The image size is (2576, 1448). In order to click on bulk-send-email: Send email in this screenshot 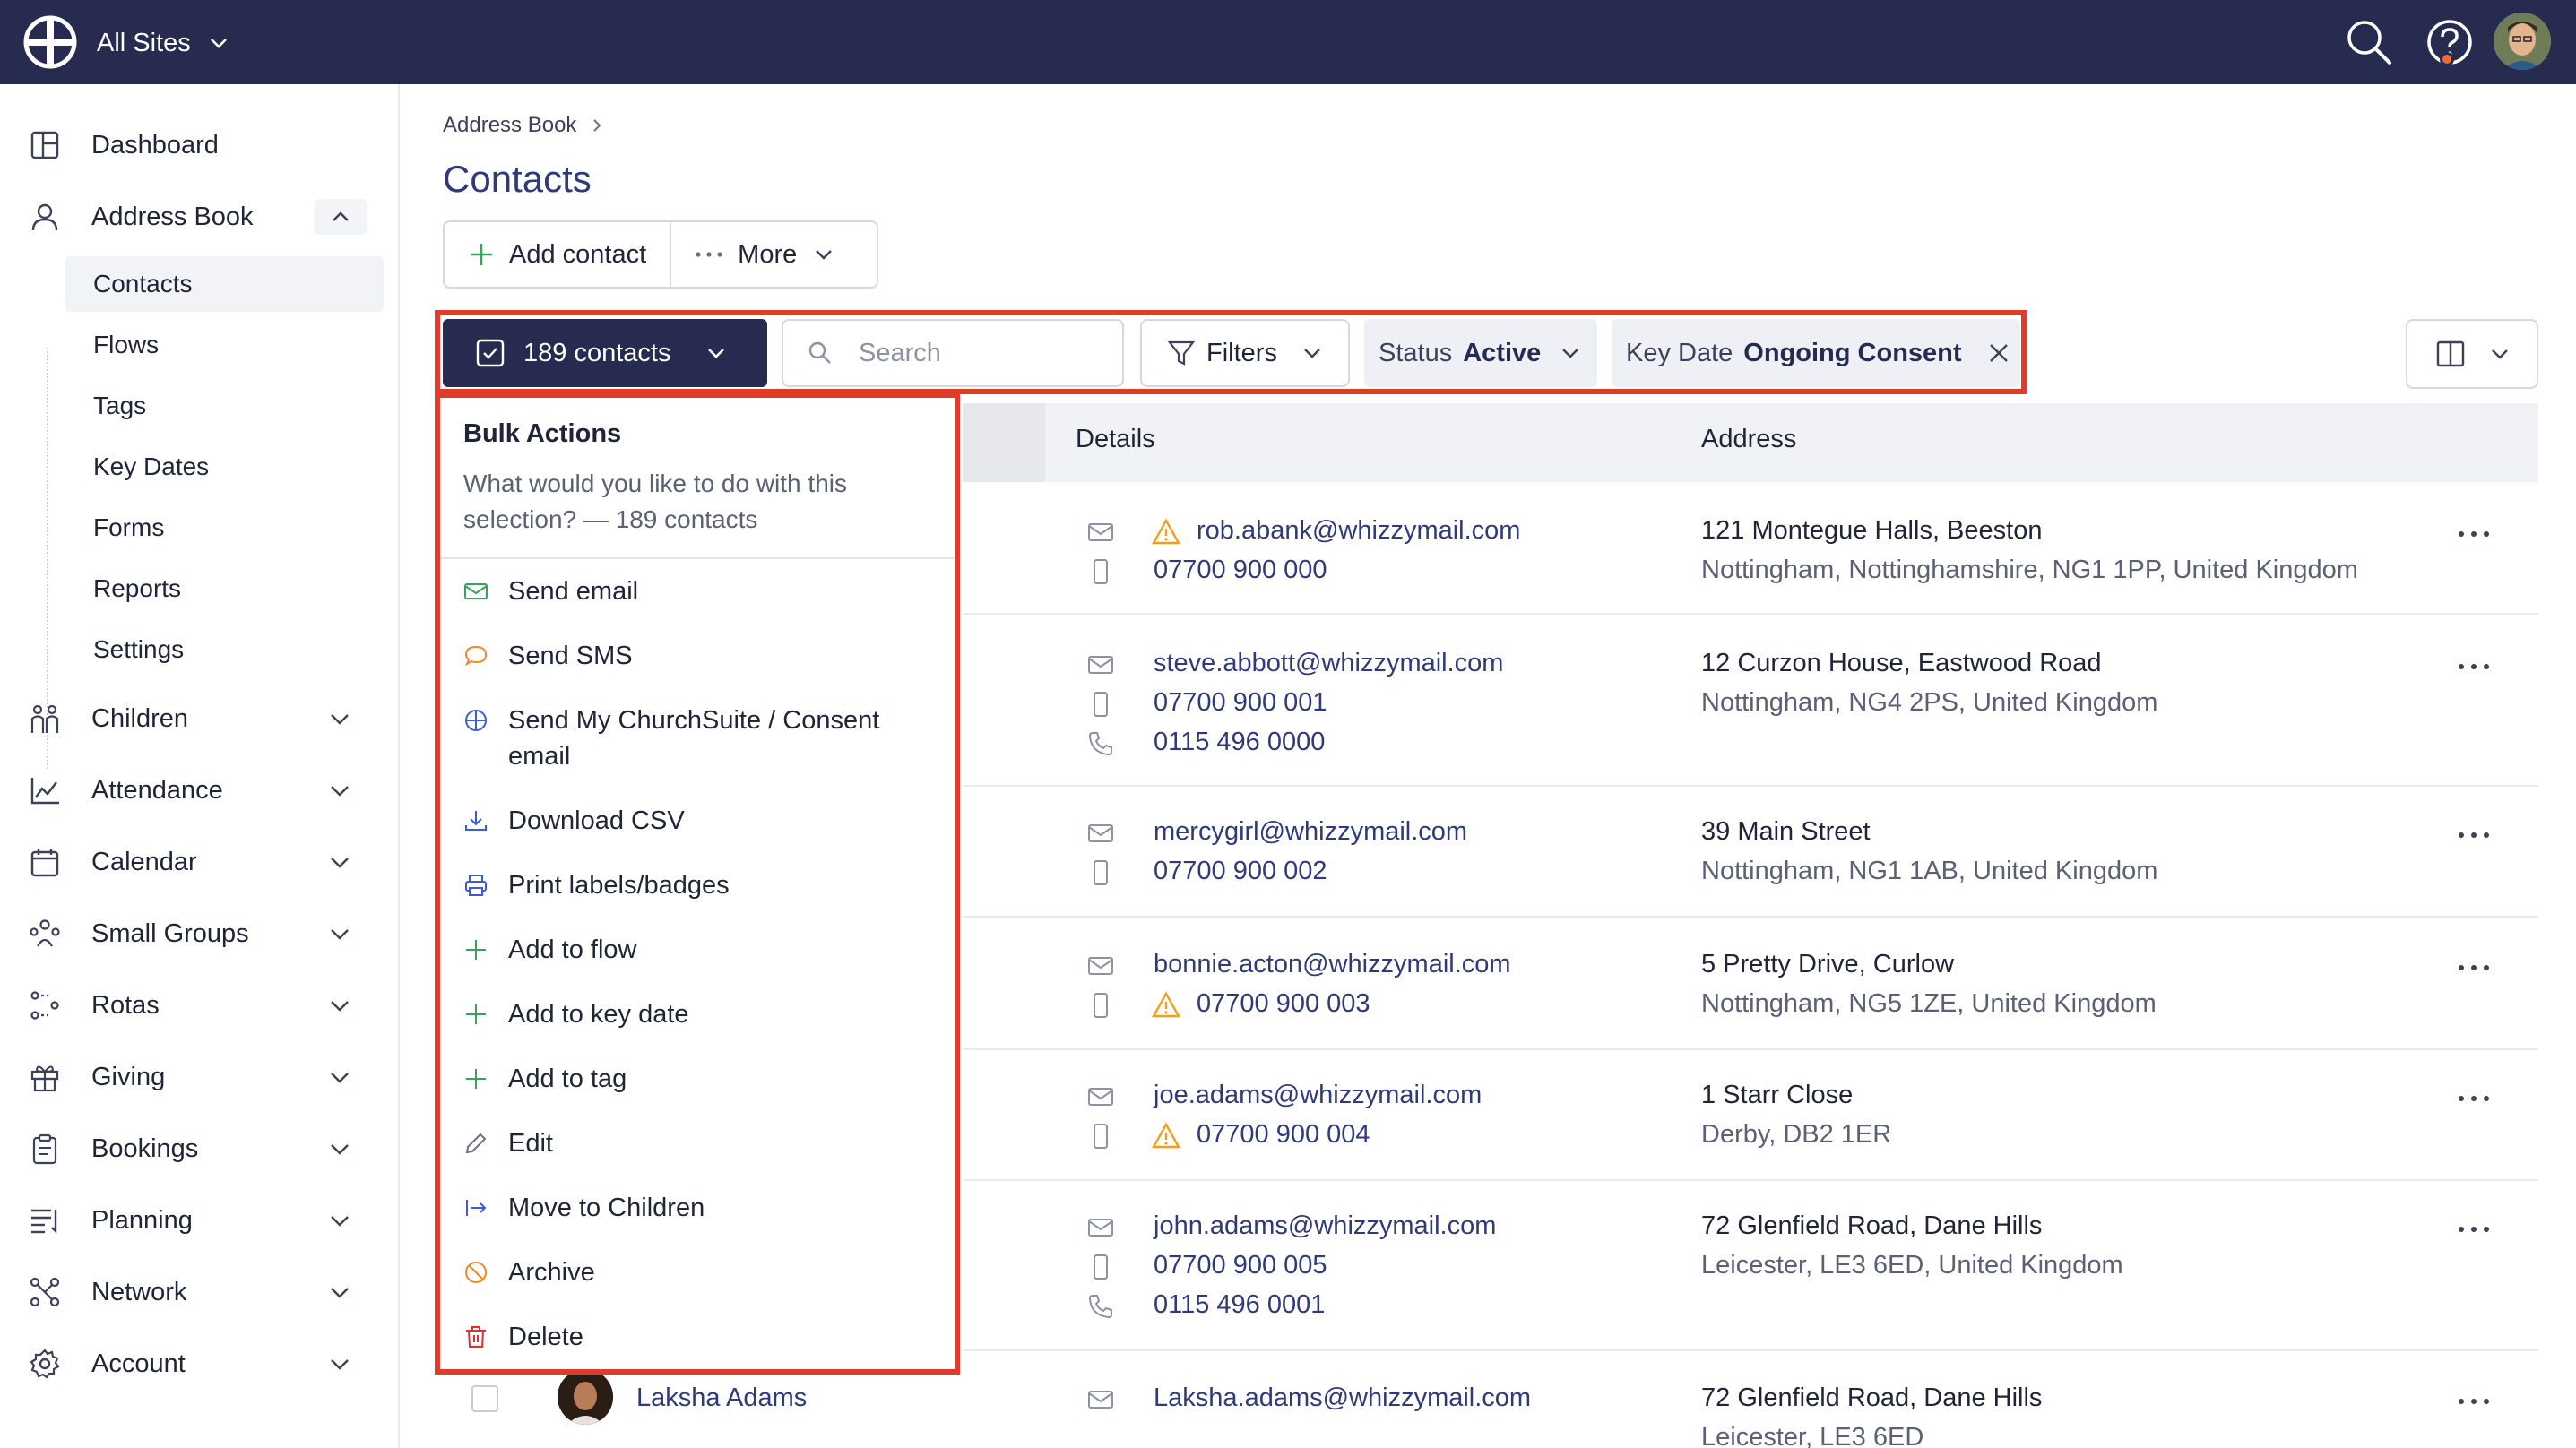, I will do `click(700, 591)`.